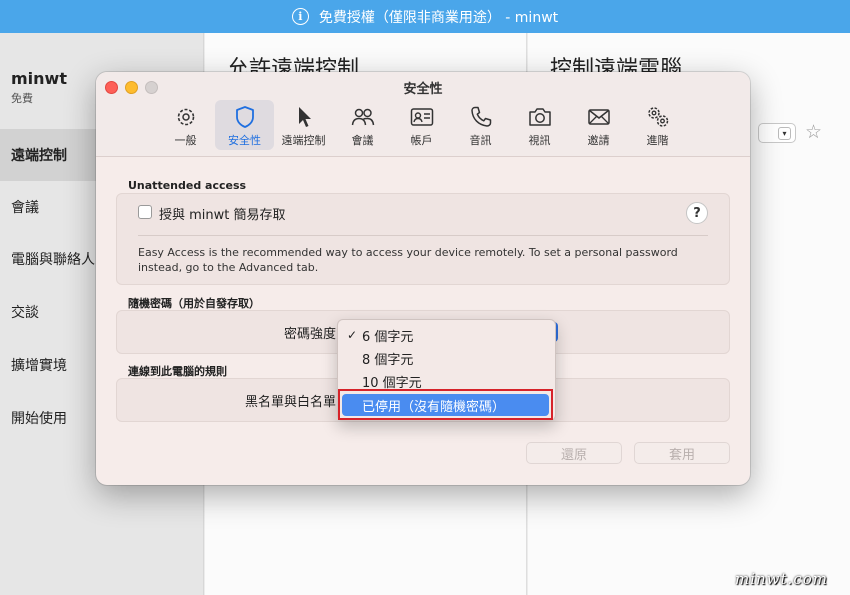  What do you see at coordinates (145, 212) in the screenshot?
I see `easy-access-checkbox` at bounding box center [145, 212].